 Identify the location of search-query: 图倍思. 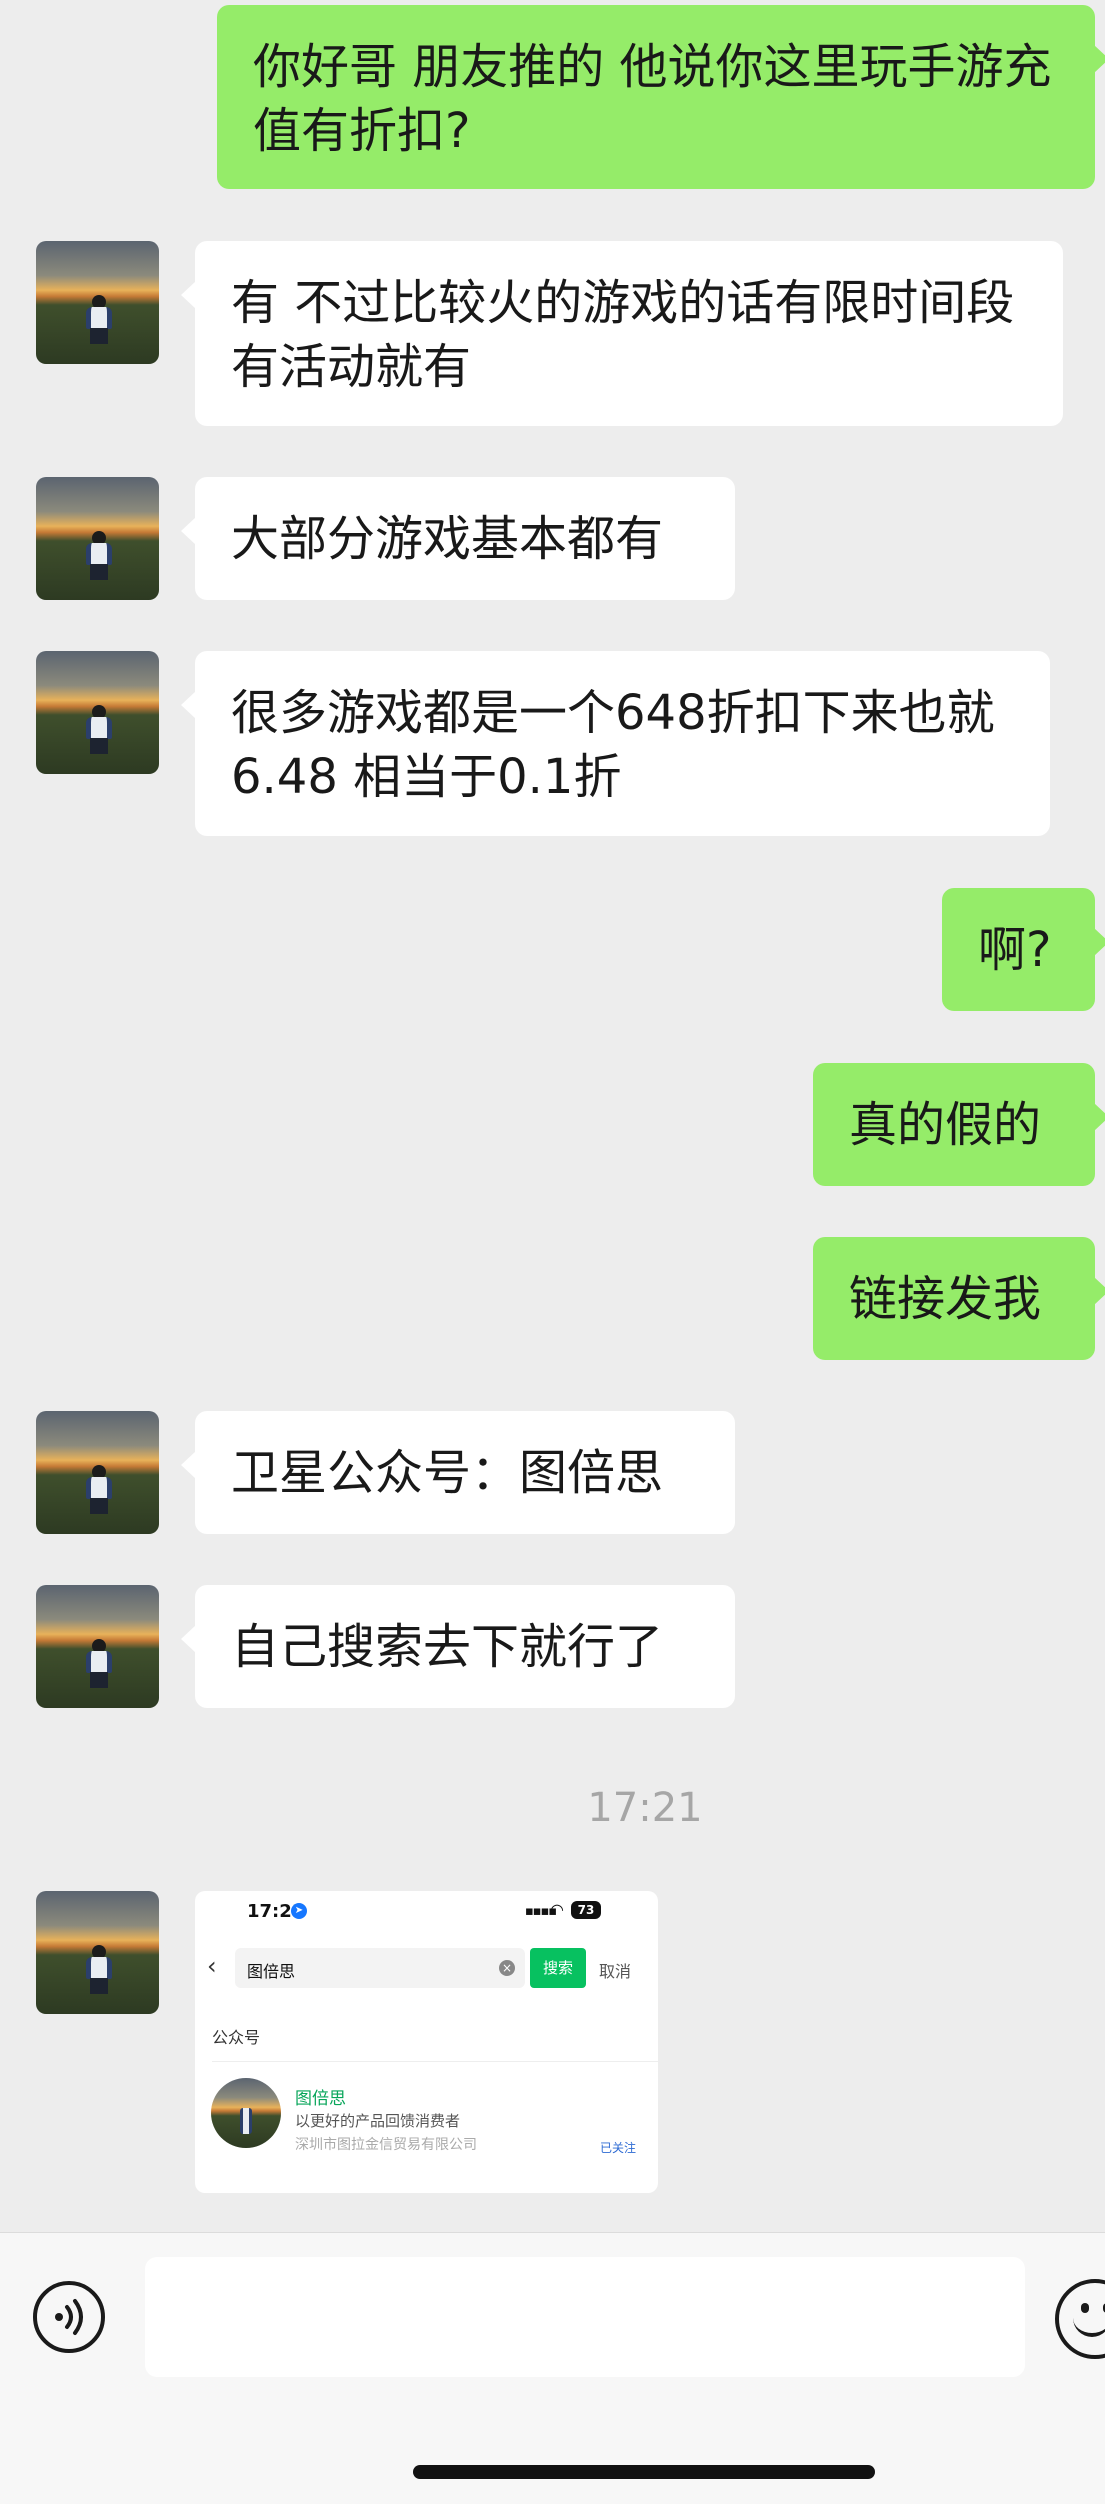
(271, 1971).